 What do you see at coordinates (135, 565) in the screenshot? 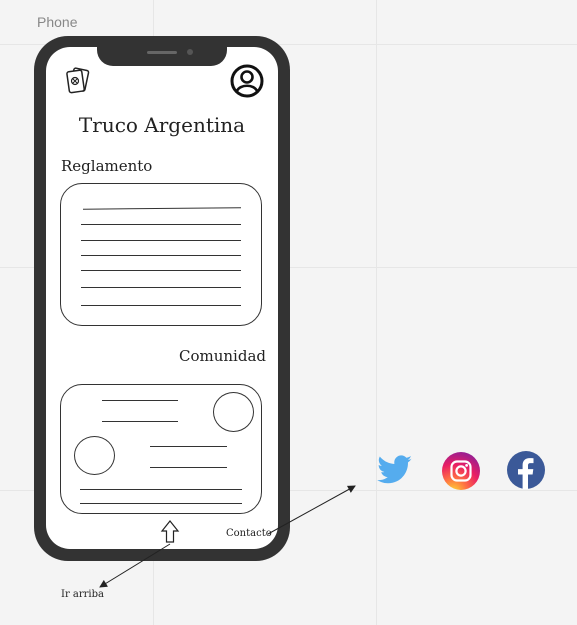
I see `arrow-to-back-to-top-note` at bounding box center [135, 565].